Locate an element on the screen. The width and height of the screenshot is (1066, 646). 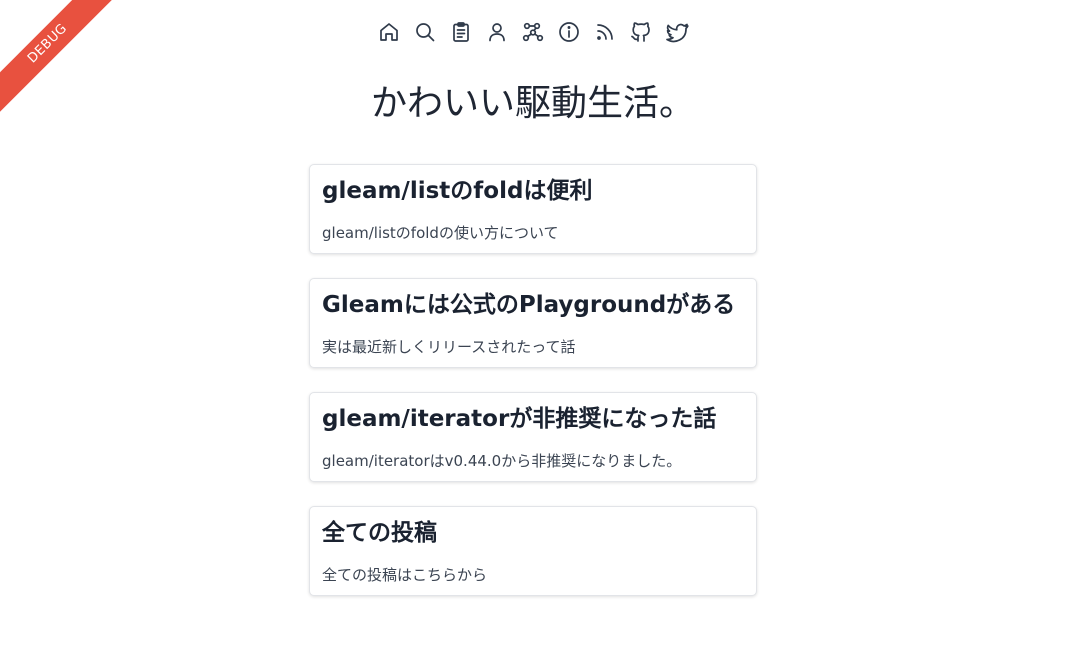
twitter-icon is located at coordinates (677, 32).